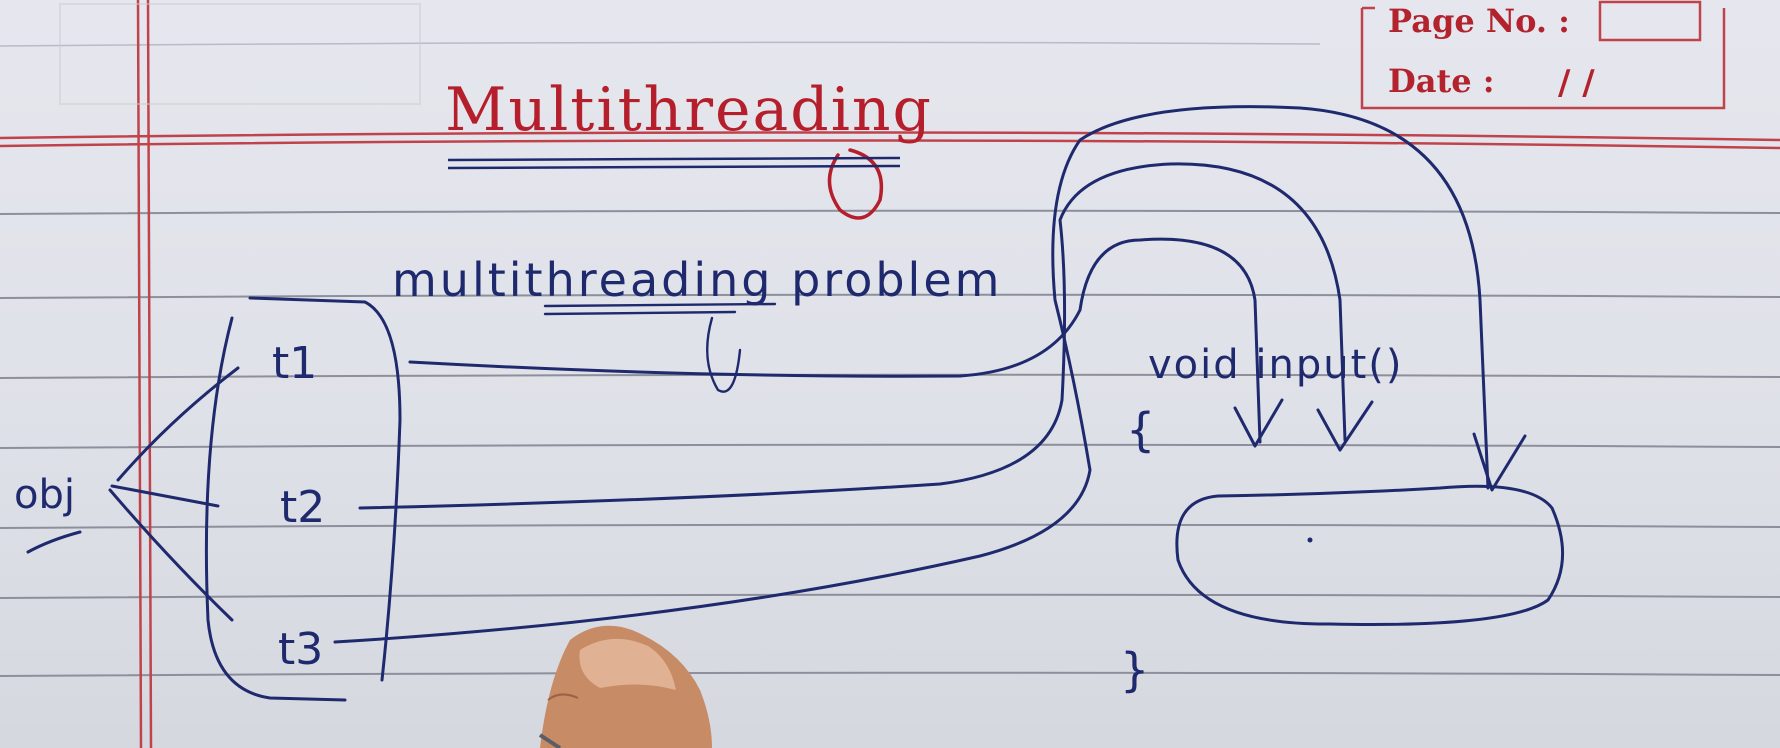 The height and width of the screenshot is (748, 1780). Describe the element at coordinates (44, 495) in the screenshot. I see `object-label: obj` at that location.